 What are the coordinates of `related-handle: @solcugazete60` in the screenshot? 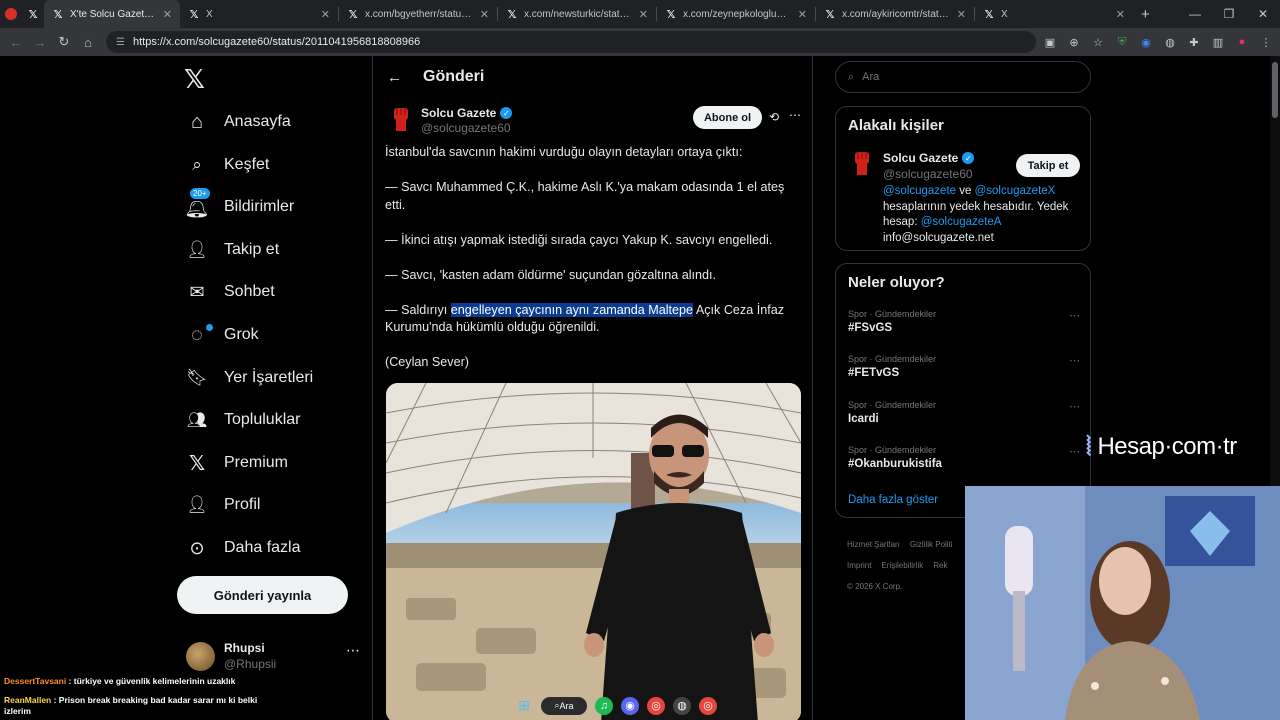 It's located at (928, 174).